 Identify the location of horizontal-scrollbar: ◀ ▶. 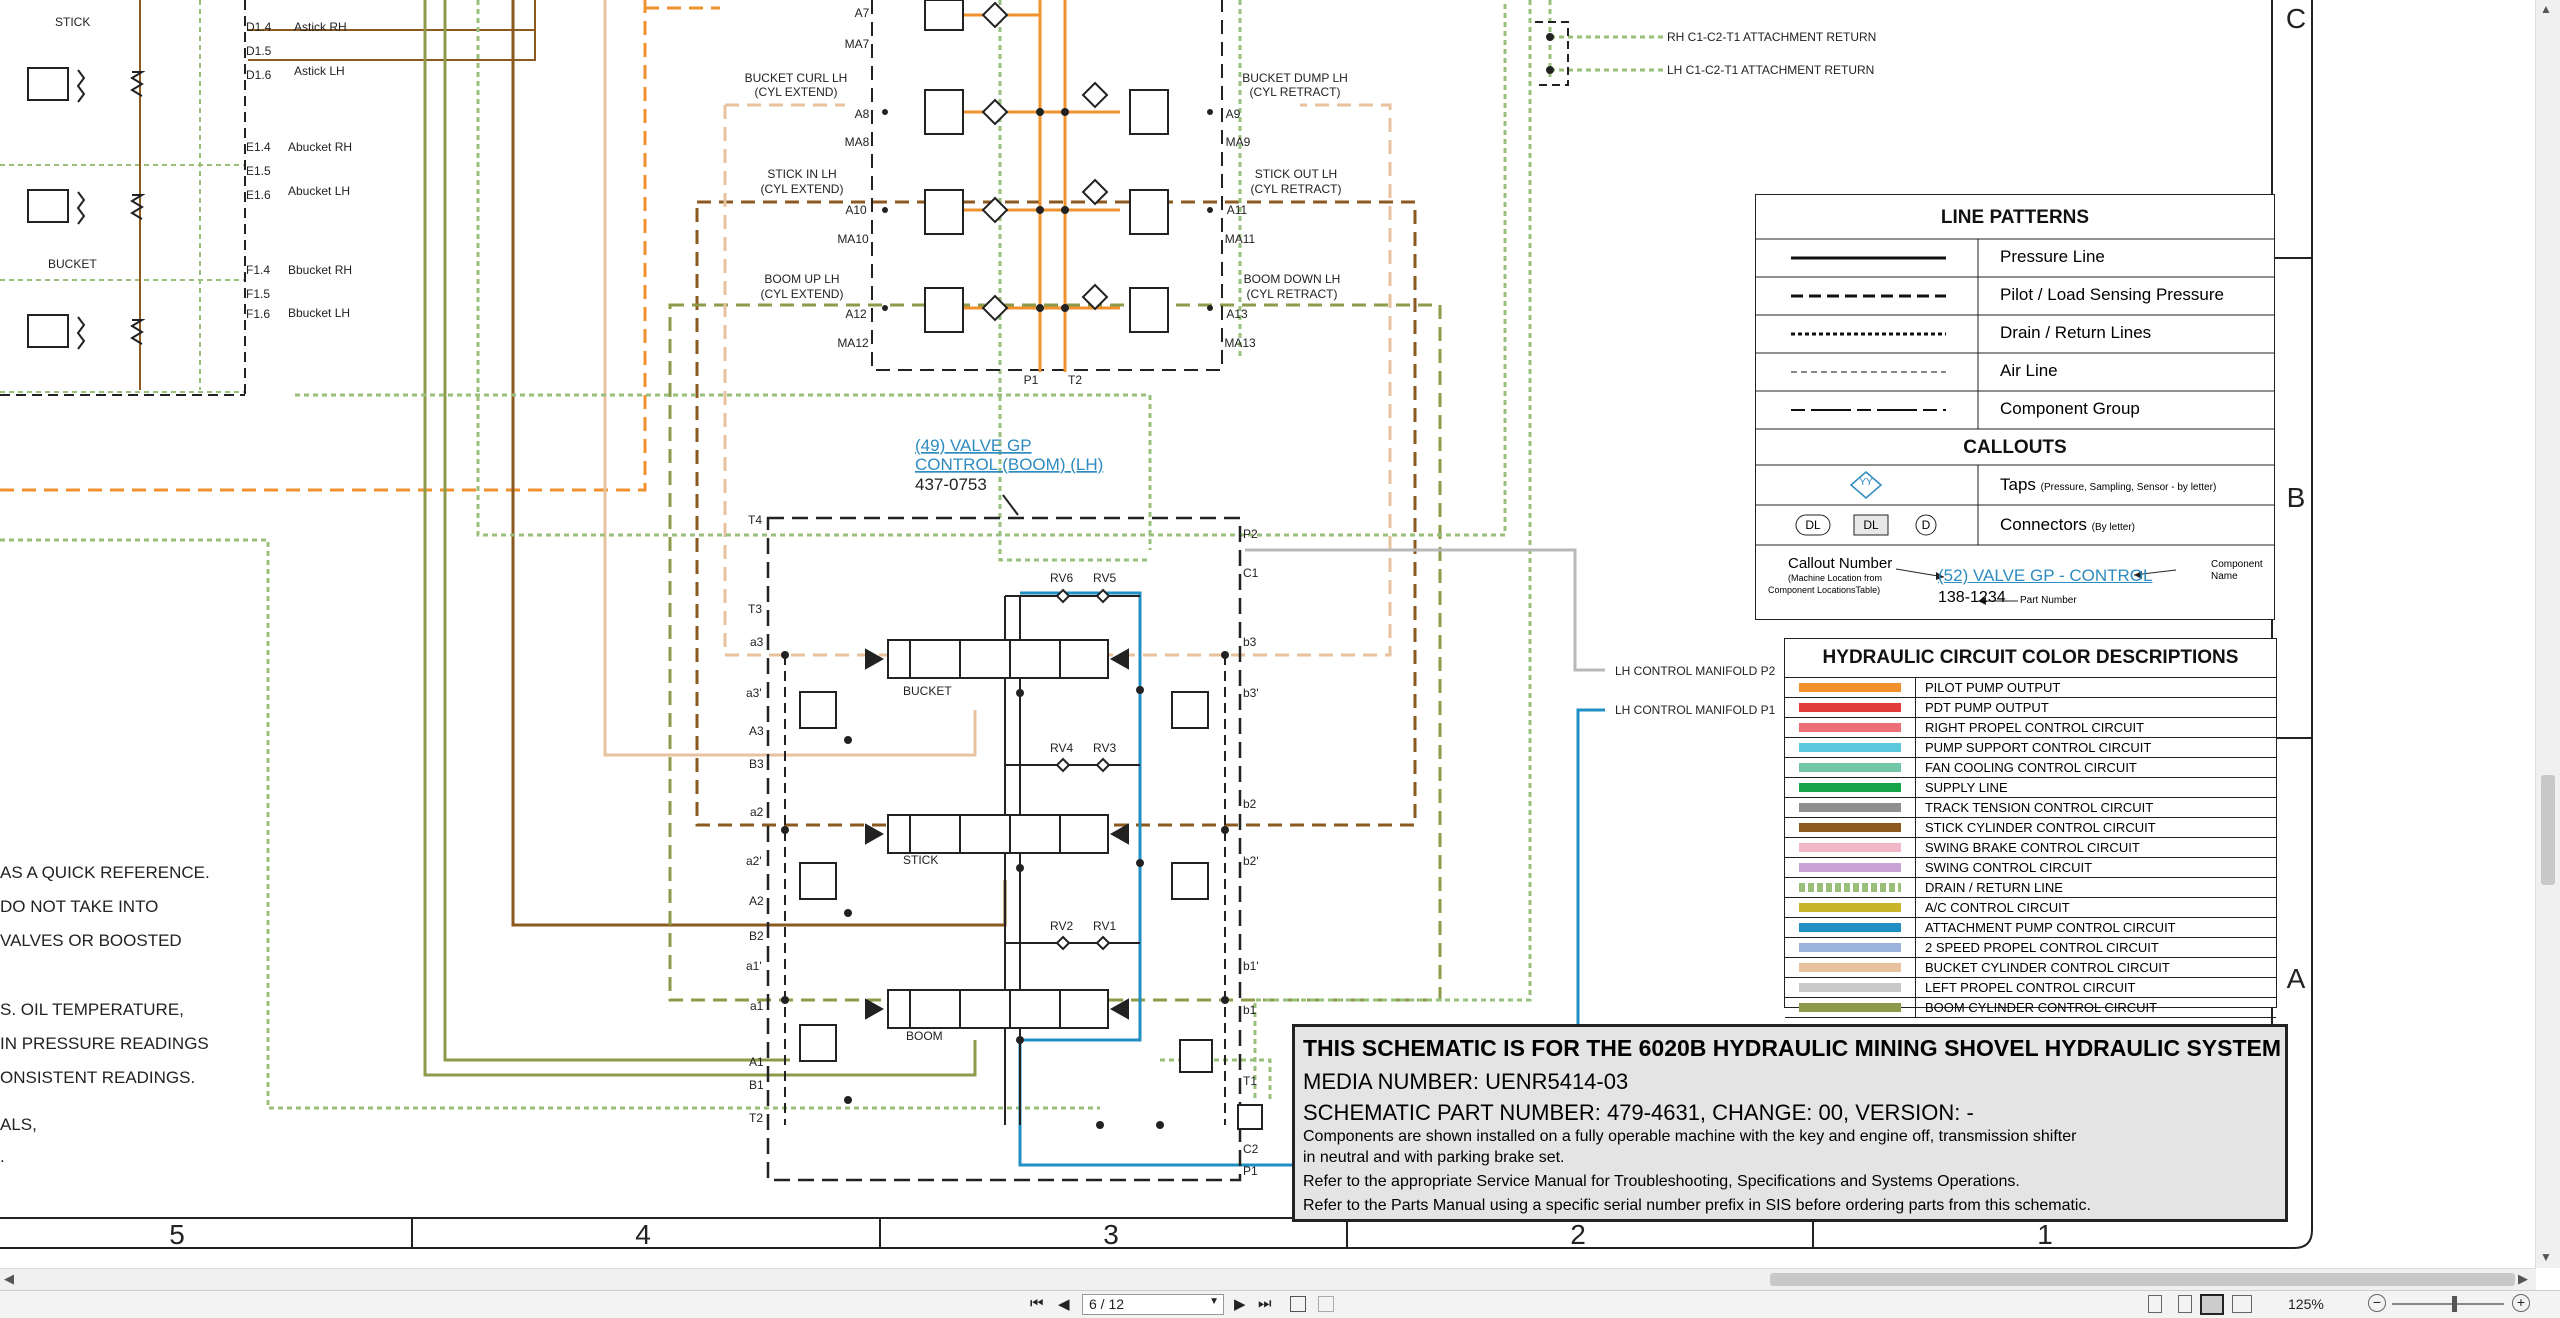
(1268, 1279).